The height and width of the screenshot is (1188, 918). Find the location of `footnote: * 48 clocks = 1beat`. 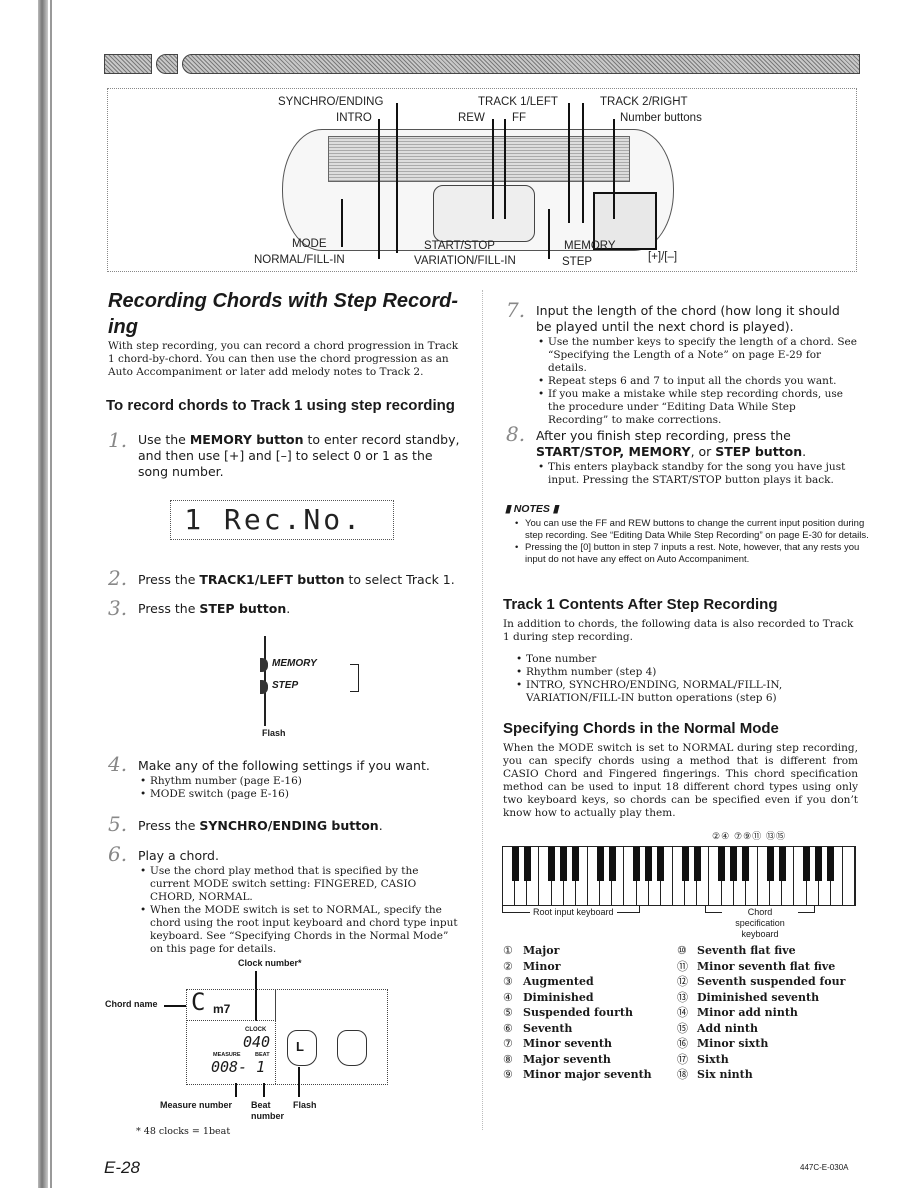

footnote: * 48 clocks = 1beat is located at coordinates (183, 1131).